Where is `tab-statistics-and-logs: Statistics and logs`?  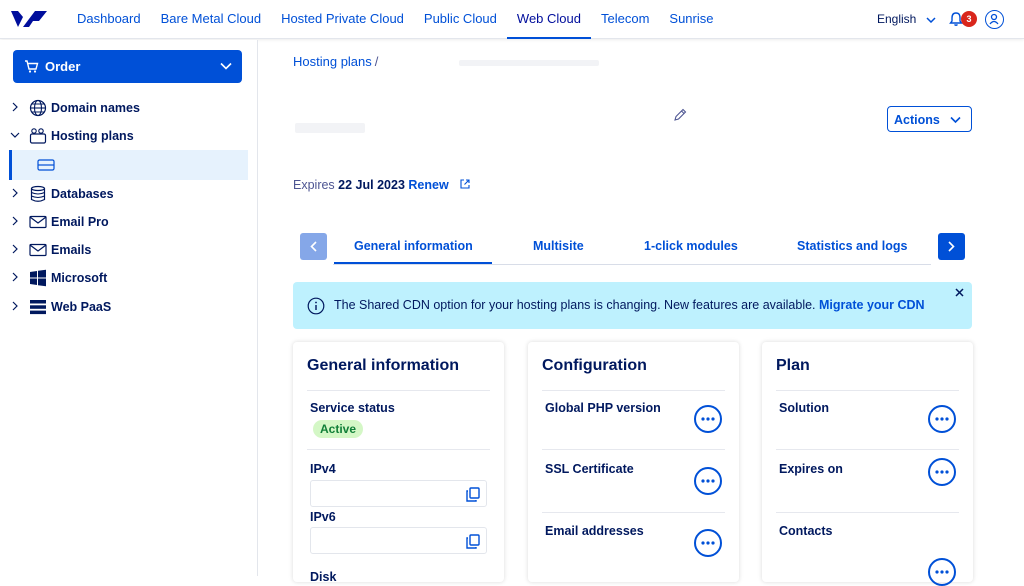 tab-statistics-and-logs: Statistics and logs is located at coordinates (852, 246).